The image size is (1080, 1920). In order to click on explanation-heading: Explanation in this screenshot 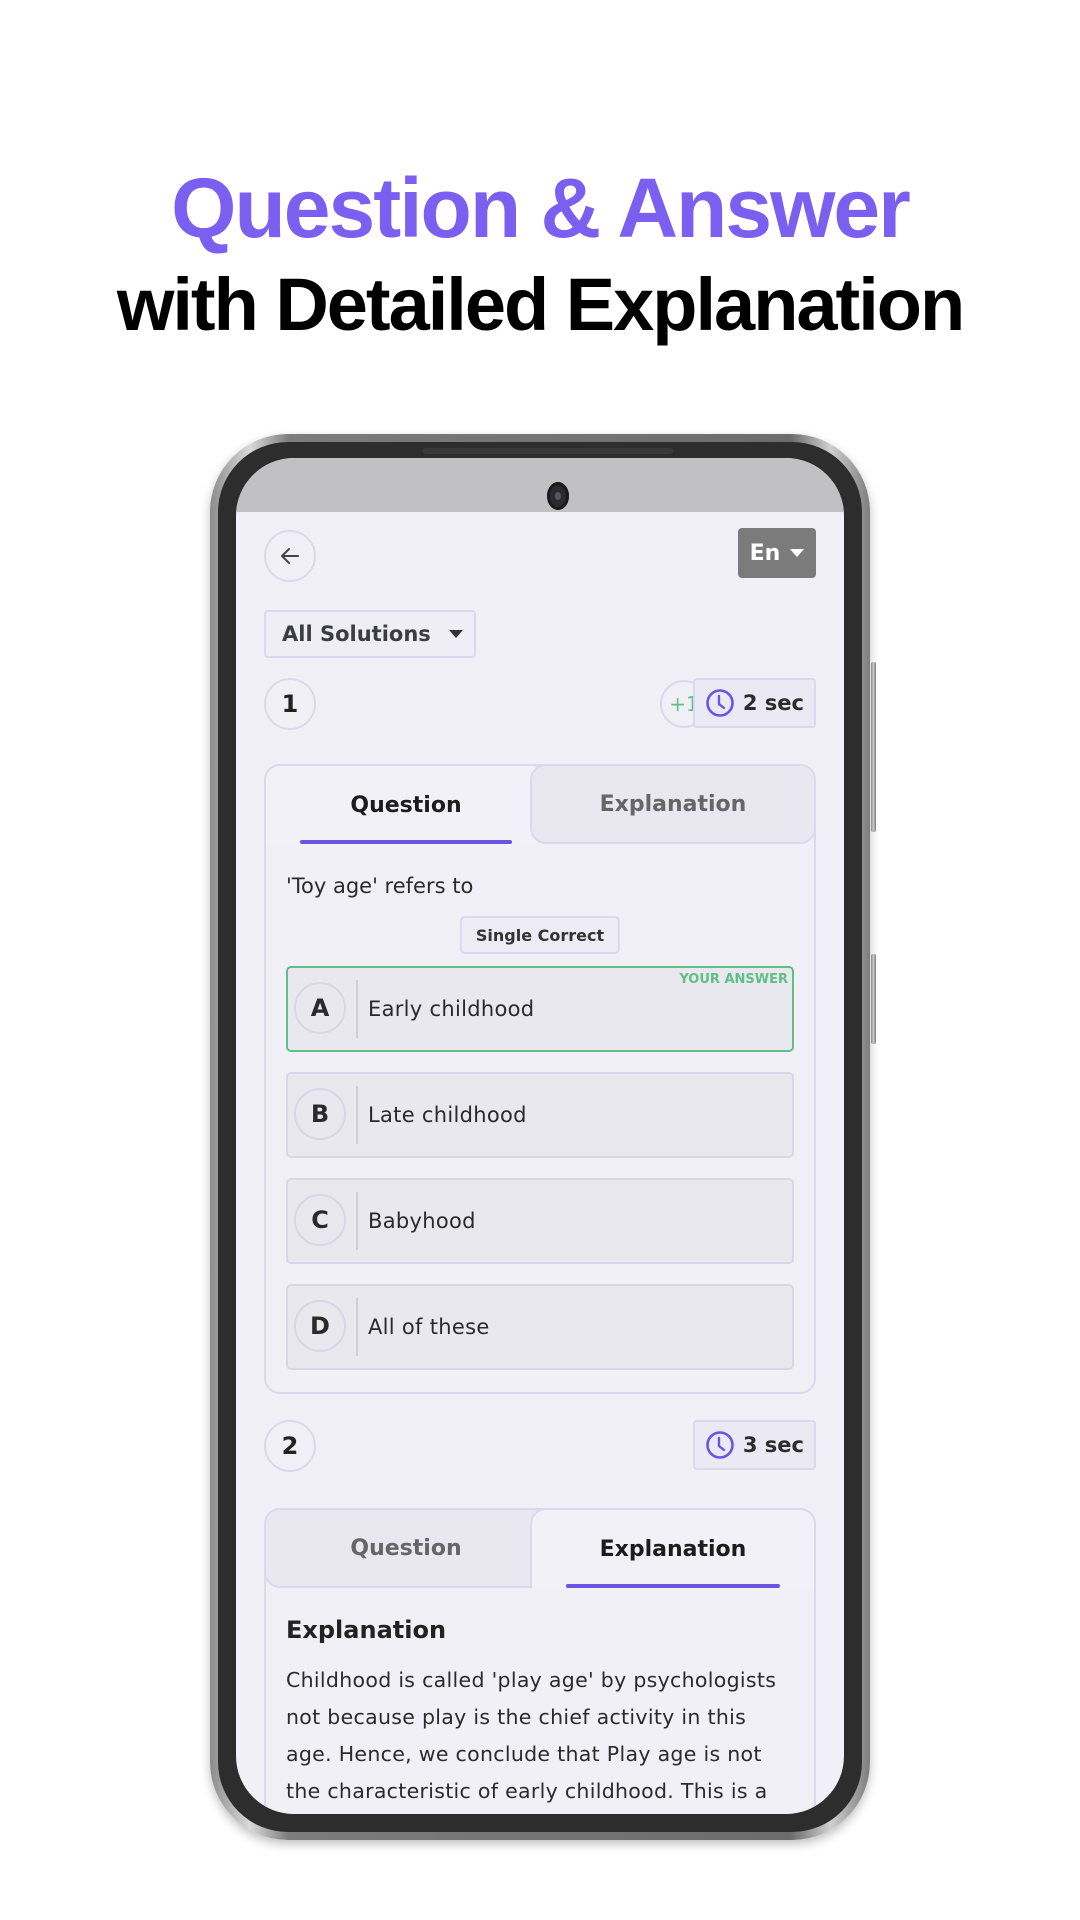, I will do `click(366, 1630)`.